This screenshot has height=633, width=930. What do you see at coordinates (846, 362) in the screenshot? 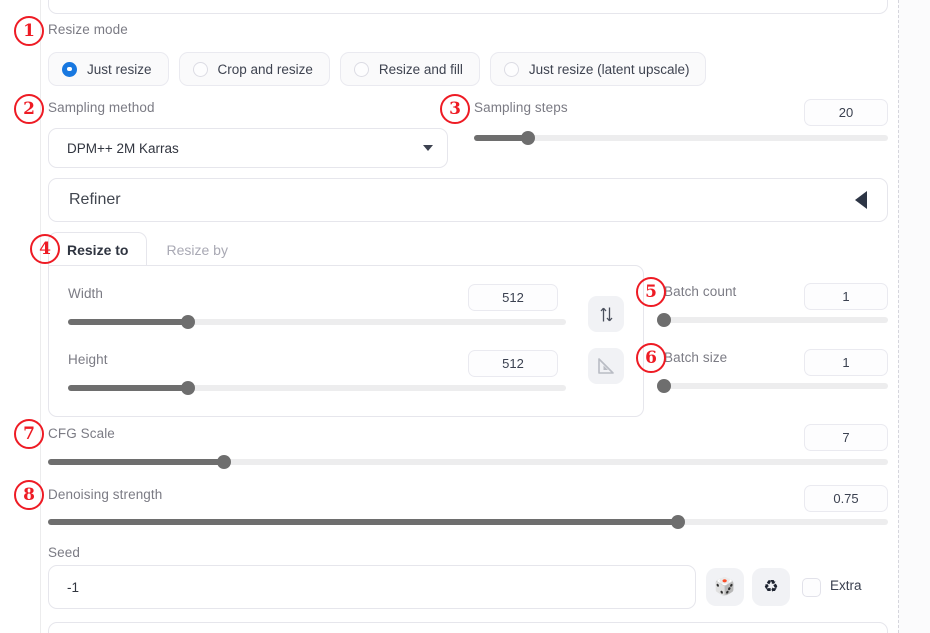
I see `batch-size-value: 1` at bounding box center [846, 362].